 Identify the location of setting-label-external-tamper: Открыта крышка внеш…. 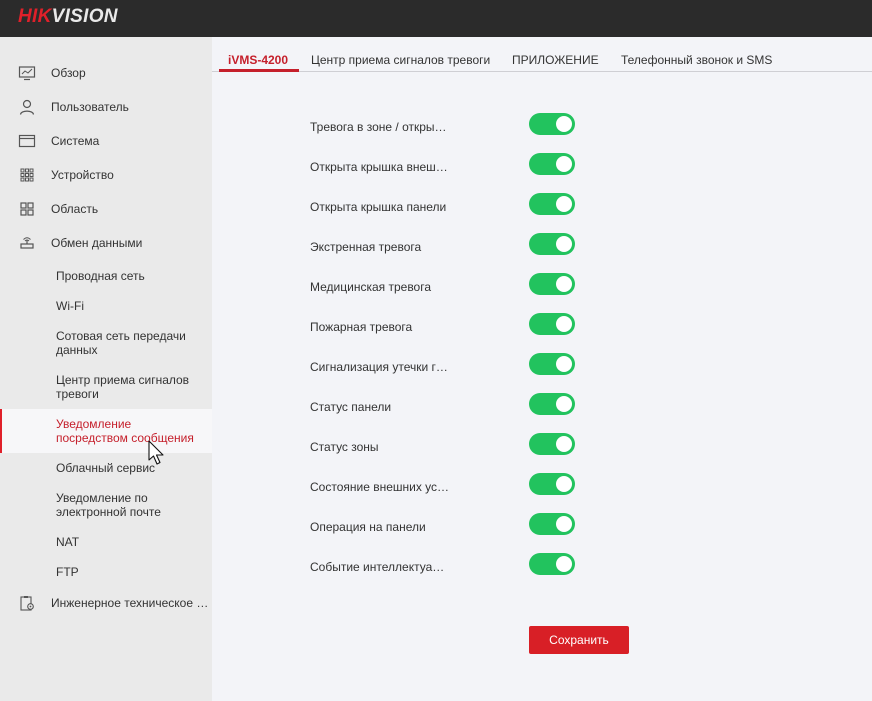
(379, 167).